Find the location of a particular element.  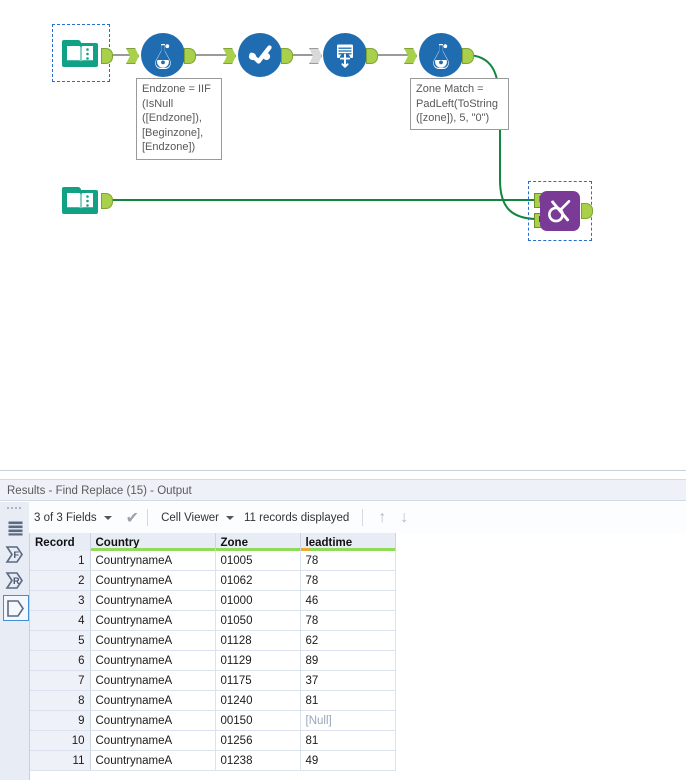

sidebar-grip-icon is located at coordinates (14, 508).